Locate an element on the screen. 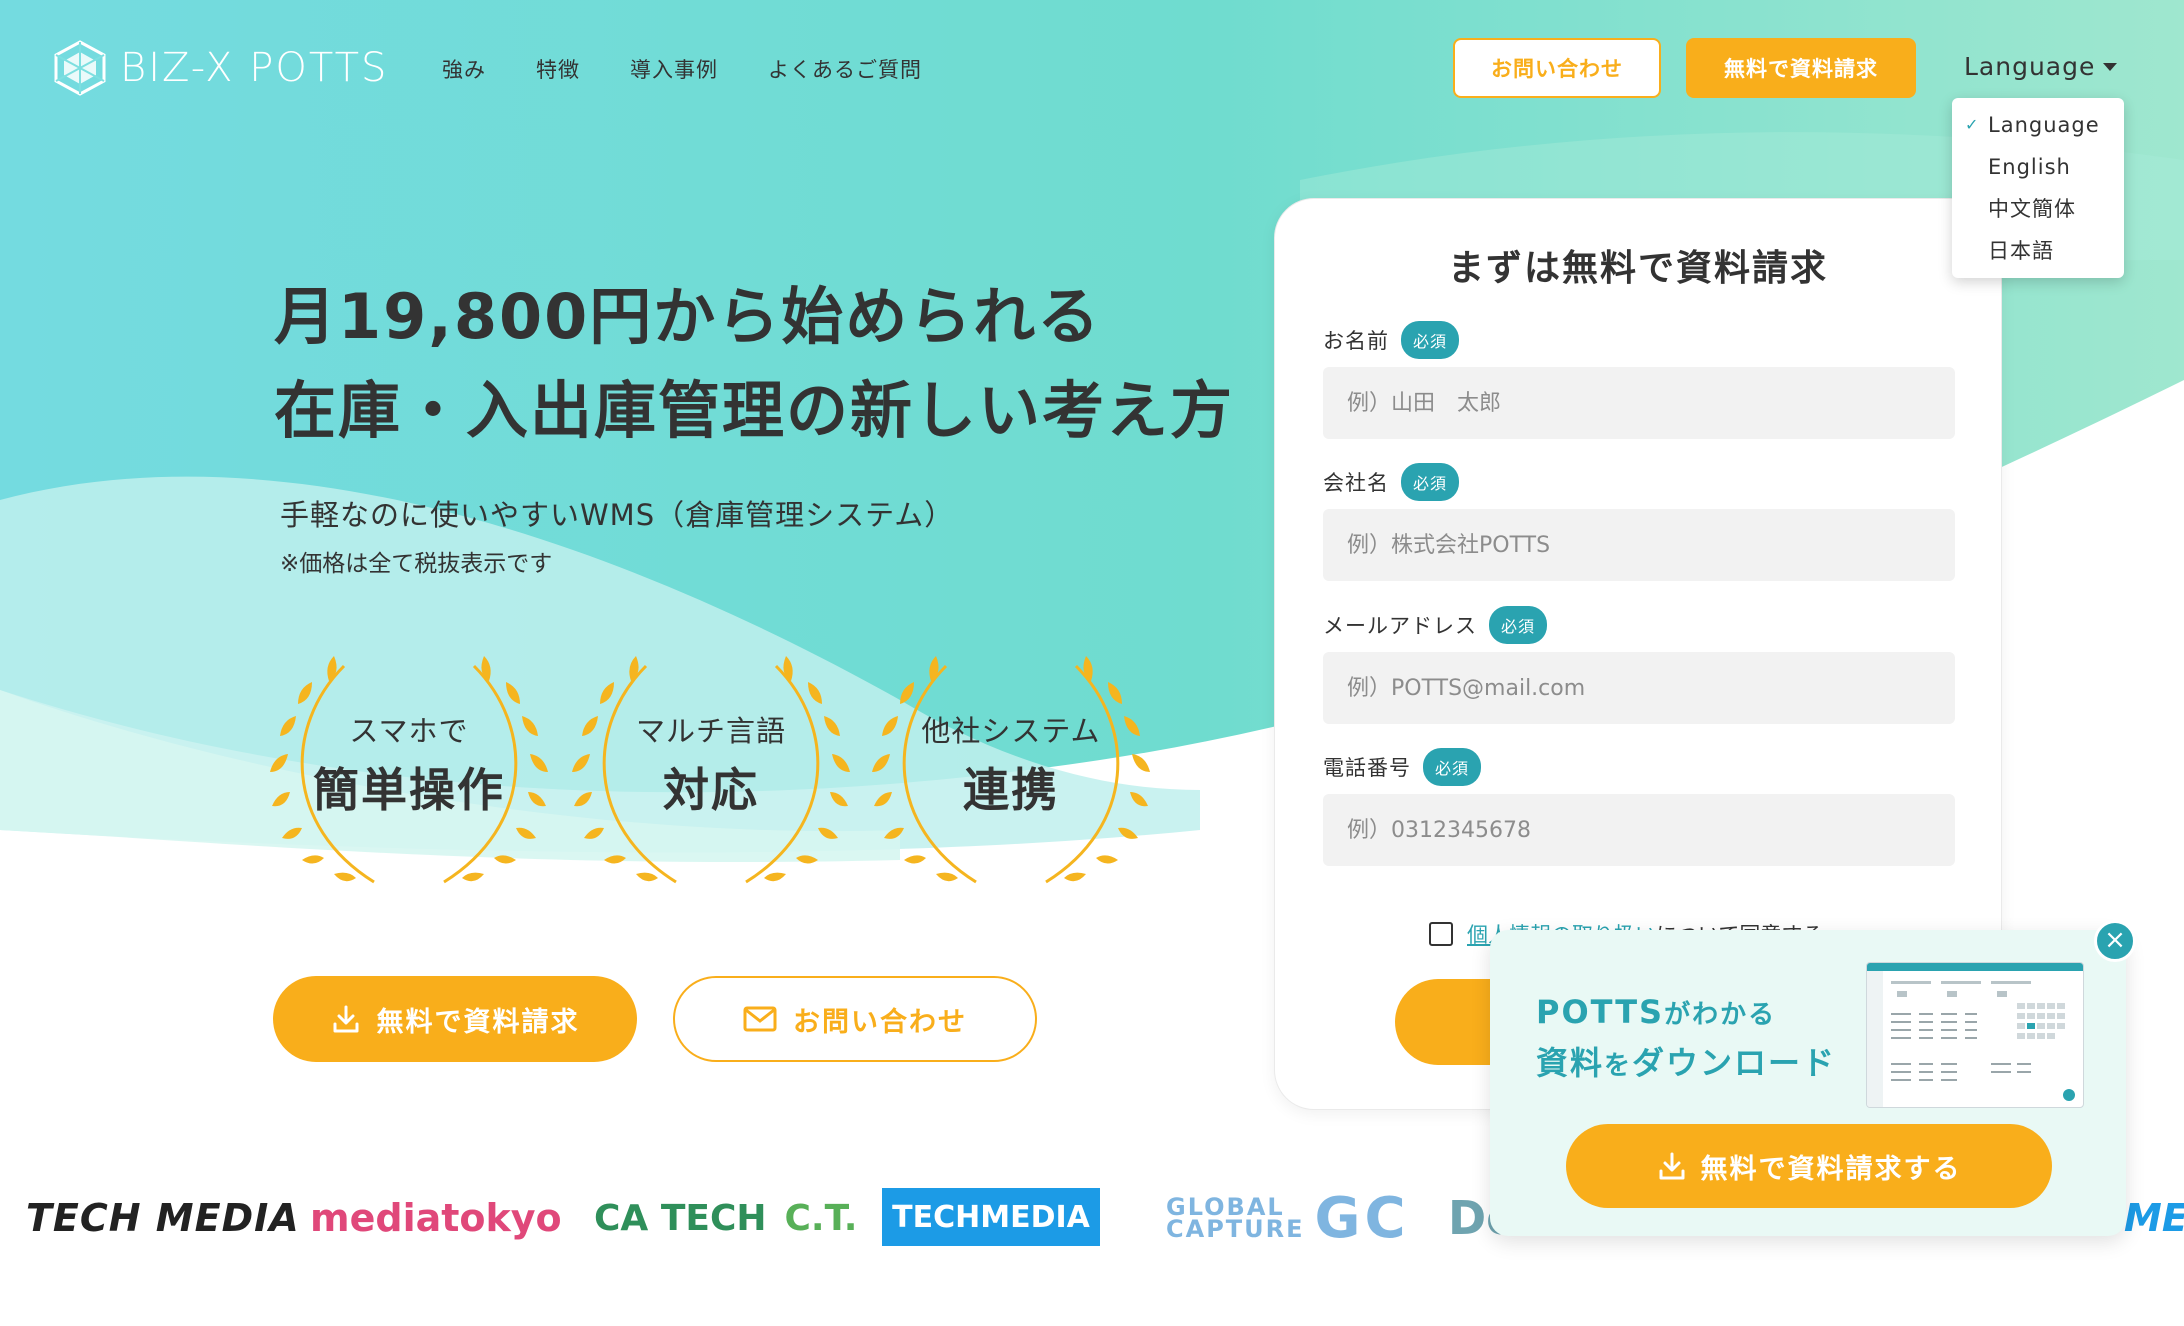 The width and height of the screenshot is (2184, 1326). badge-easy-operation: スマホで 簡単操作 is located at coordinates (409, 766).